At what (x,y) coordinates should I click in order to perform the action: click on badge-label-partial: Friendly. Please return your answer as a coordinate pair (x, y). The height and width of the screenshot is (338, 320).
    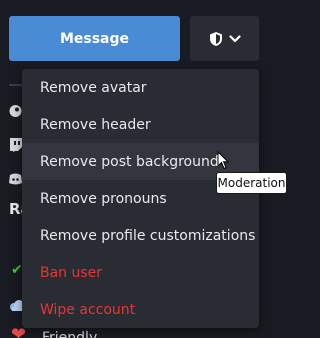
    Looking at the image, I should click on (70, 334).